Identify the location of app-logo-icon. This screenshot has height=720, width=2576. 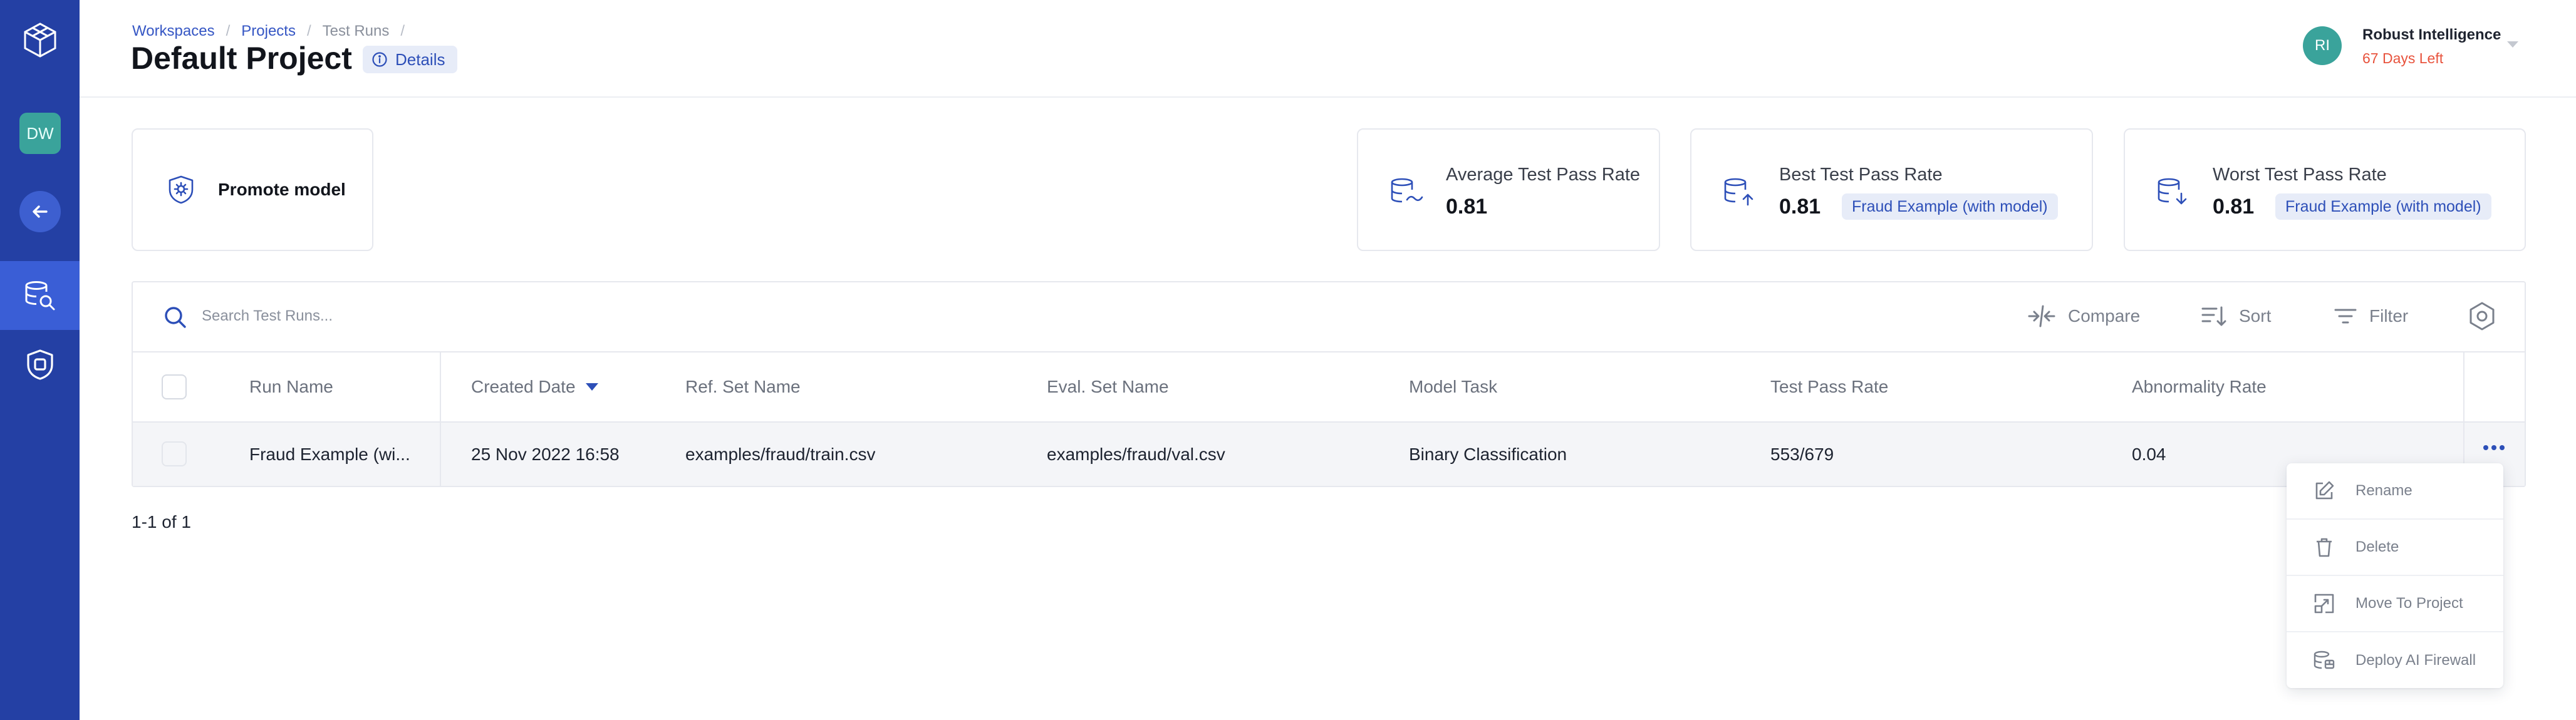
(40, 40).